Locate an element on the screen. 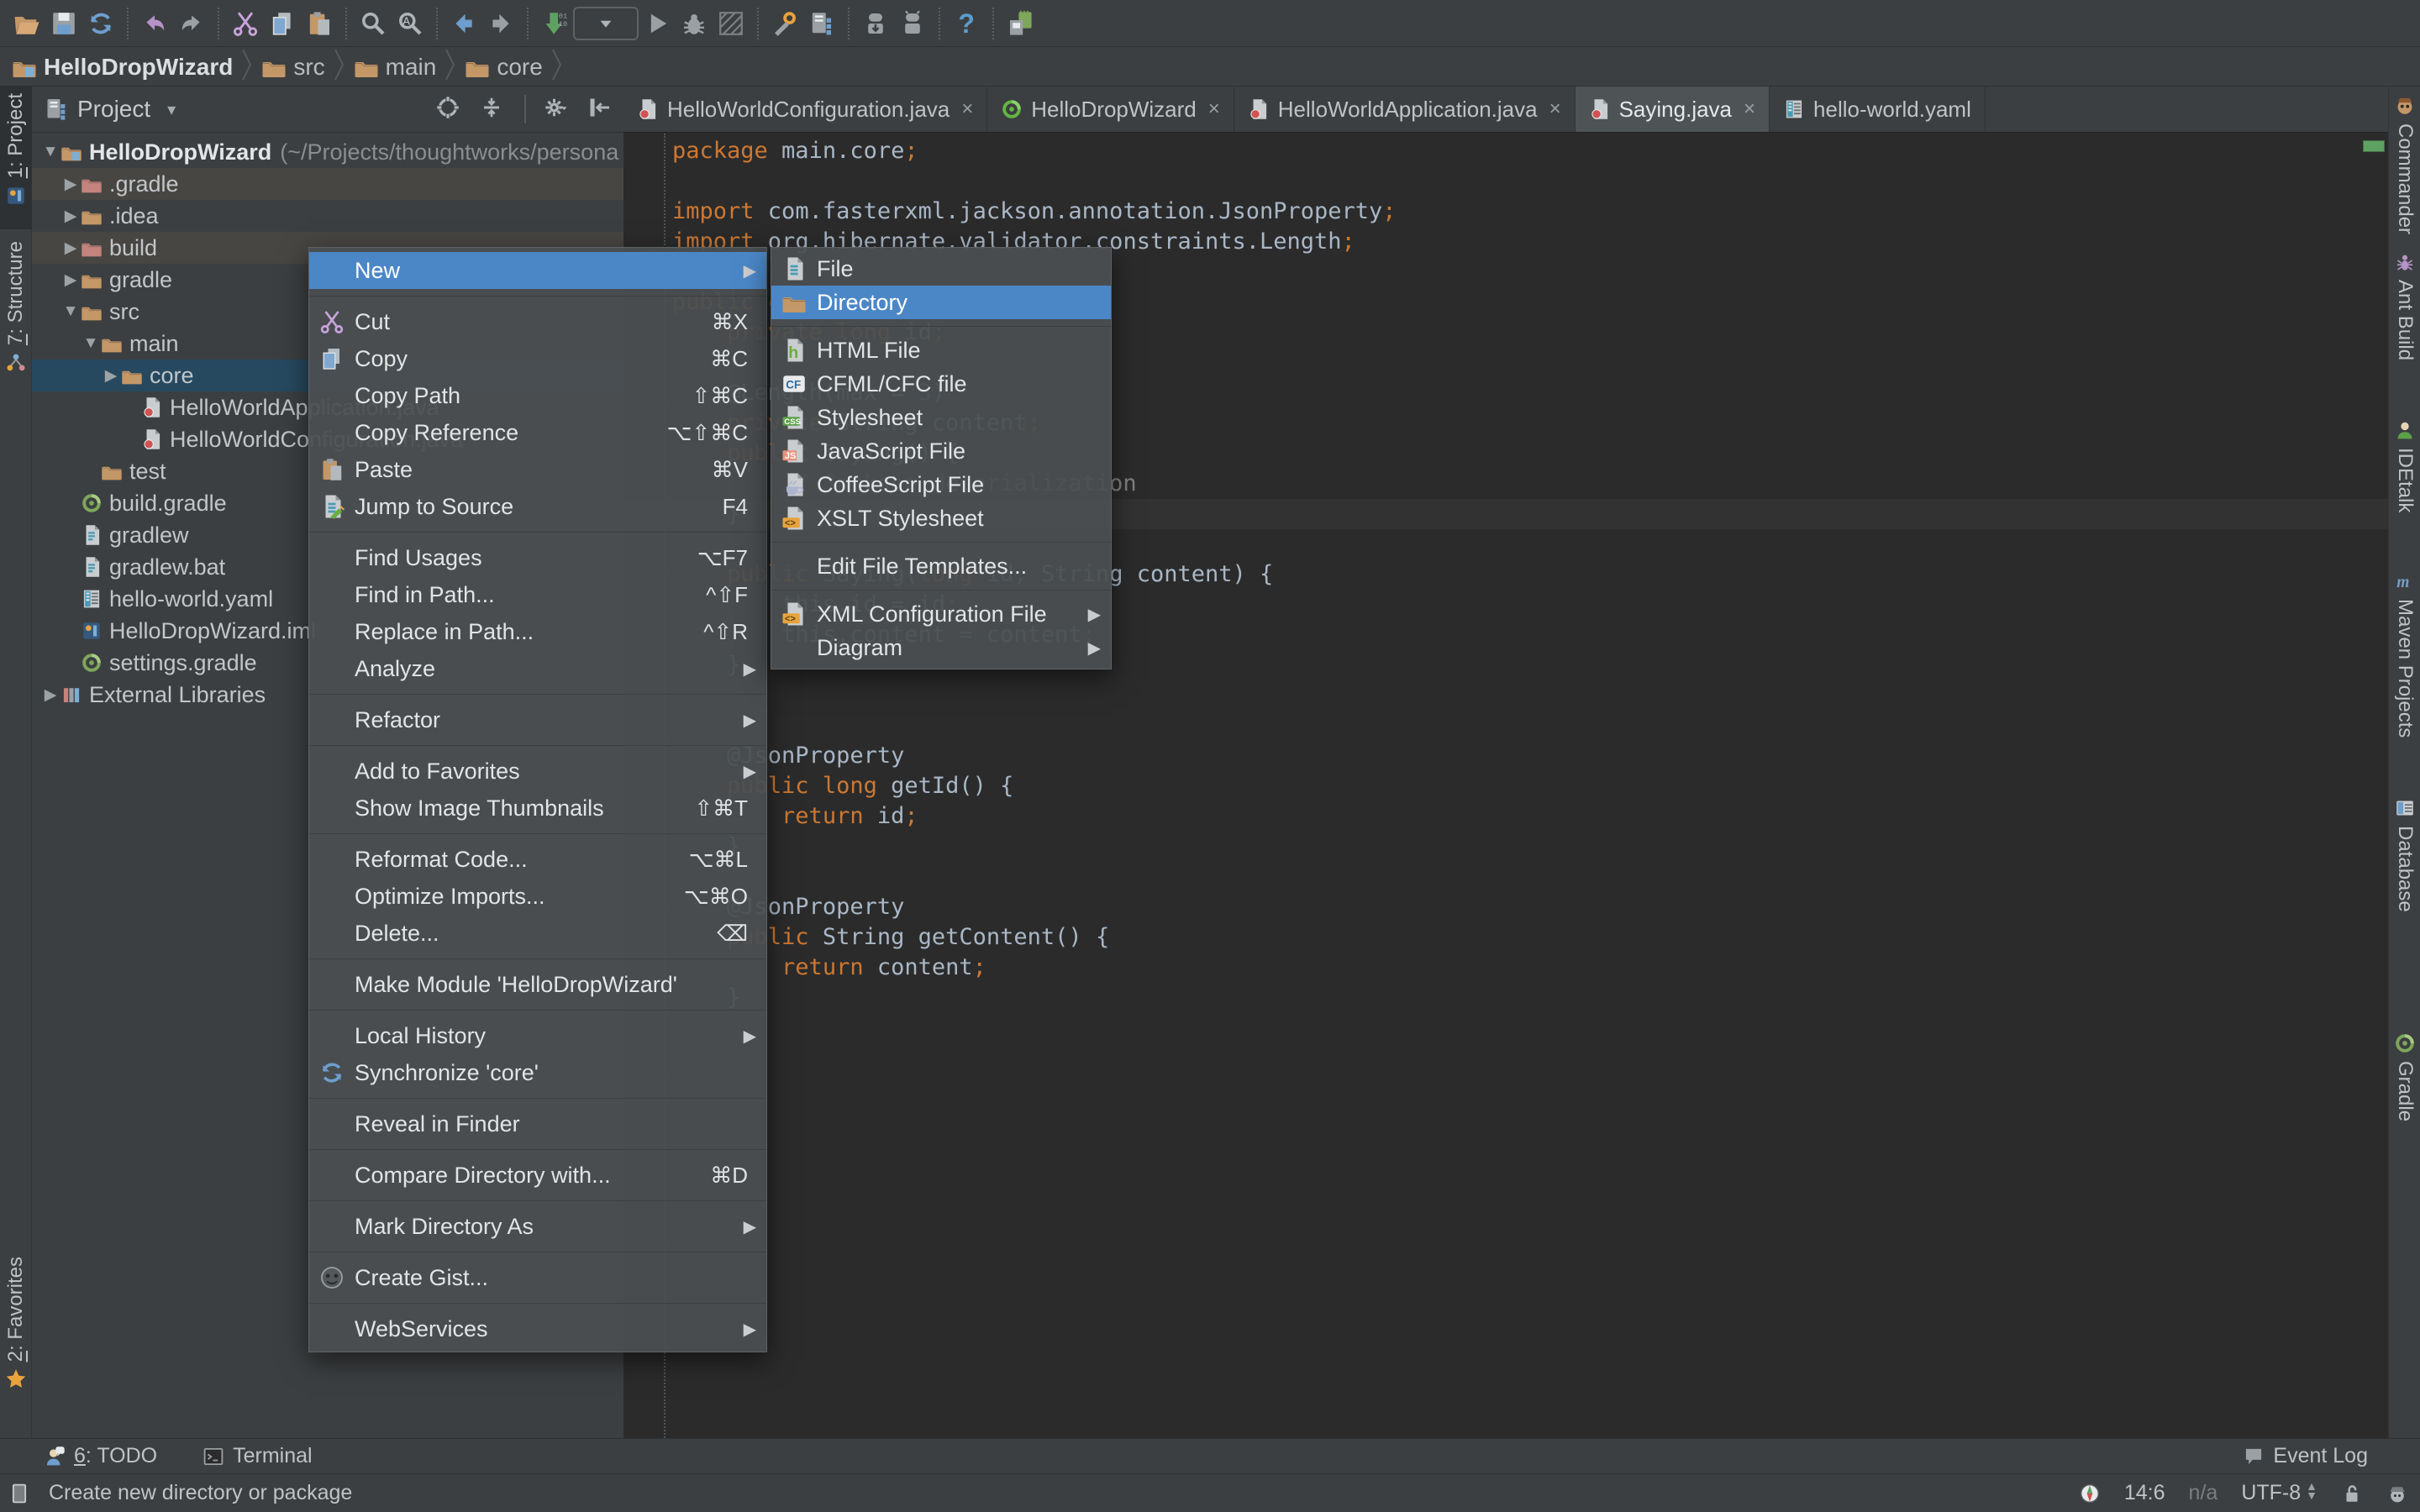  toolbar-forward-button is located at coordinates (500, 23).